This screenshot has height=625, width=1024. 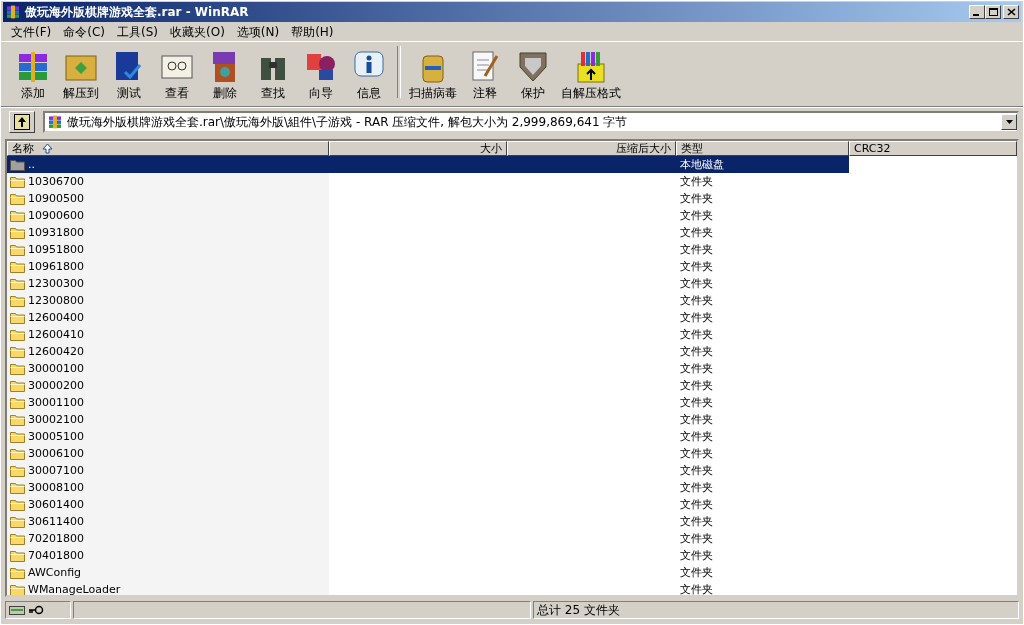 I want to click on column-header: 大小, so click(x=418, y=148).